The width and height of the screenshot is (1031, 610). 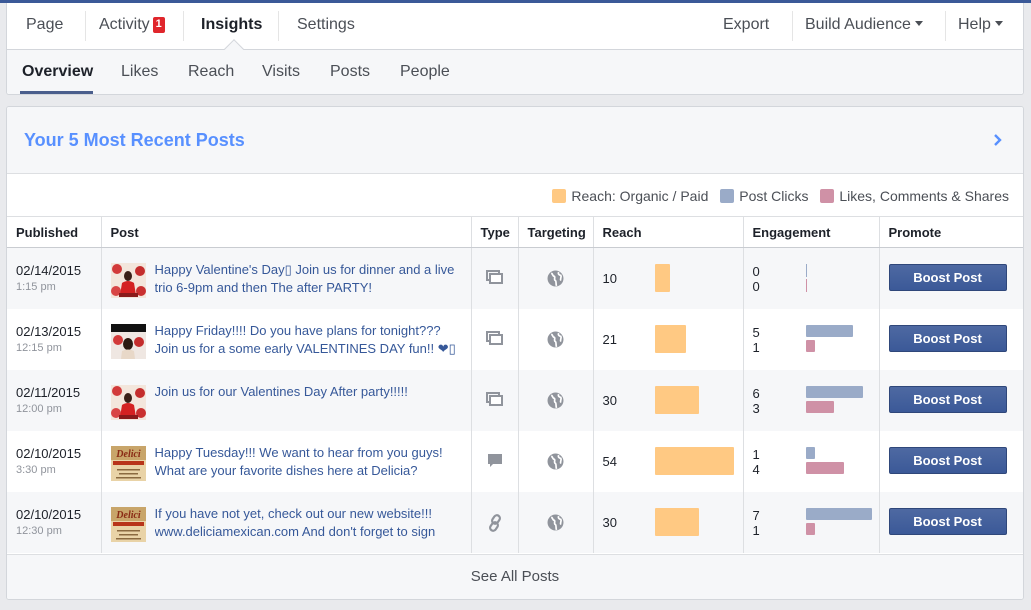 I want to click on tab-reach: Reach, so click(x=211, y=72).